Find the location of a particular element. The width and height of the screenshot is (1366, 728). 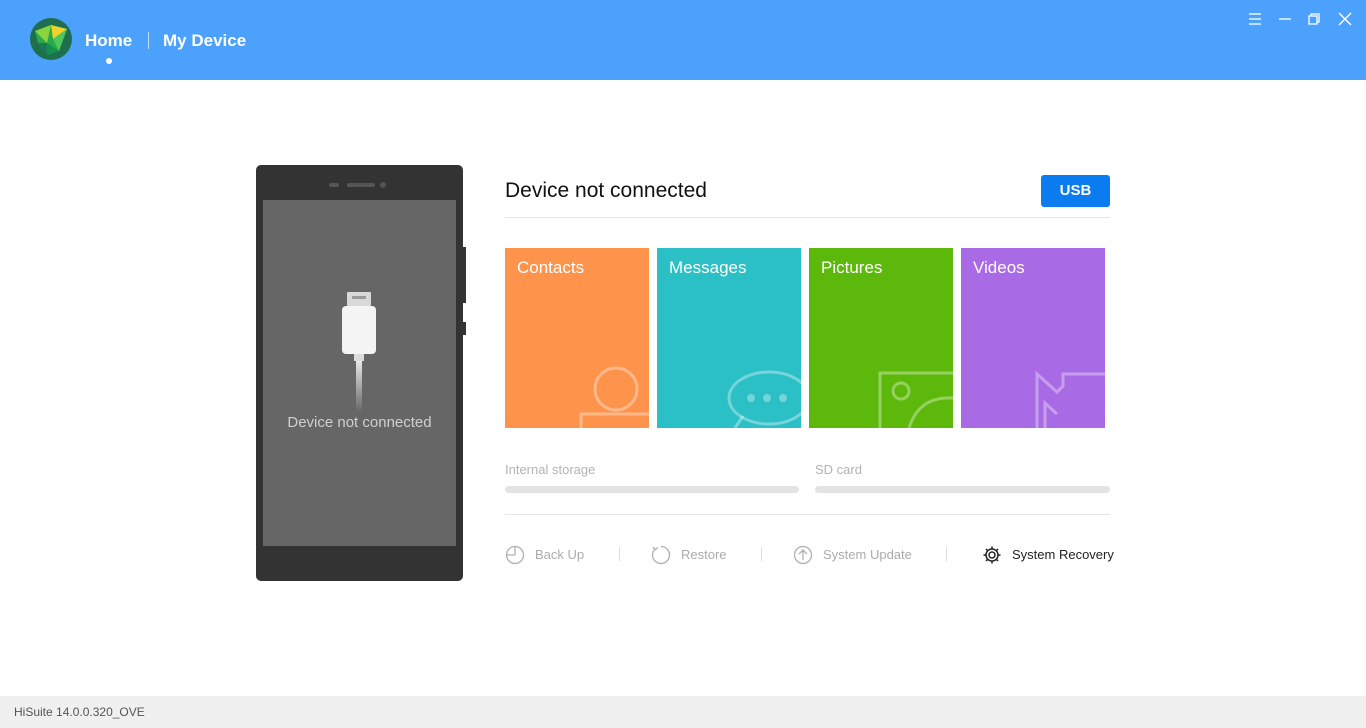

backup-icon is located at coordinates (515, 555).